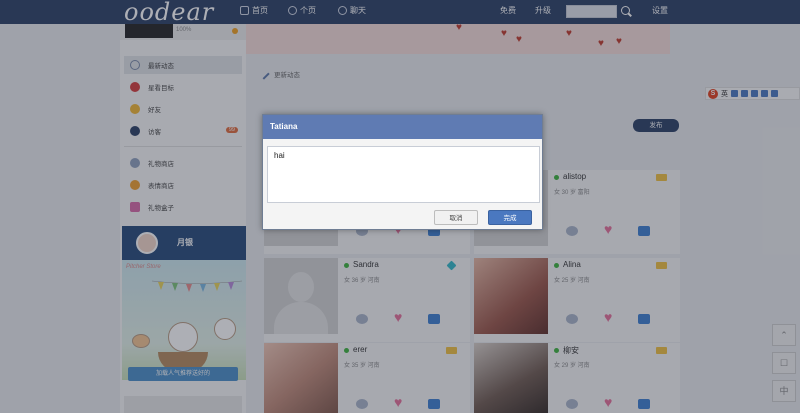 This screenshot has width=800, height=413. What do you see at coordinates (402, 127) in the screenshot?
I see `dialog-title: Tatiana` at bounding box center [402, 127].